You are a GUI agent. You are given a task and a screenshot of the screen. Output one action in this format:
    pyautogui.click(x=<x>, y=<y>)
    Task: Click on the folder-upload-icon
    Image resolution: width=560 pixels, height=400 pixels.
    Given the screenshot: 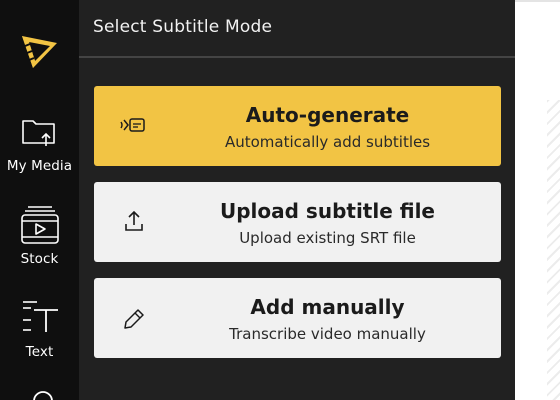 What is the action you would take?
    pyautogui.click(x=38, y=133)
    